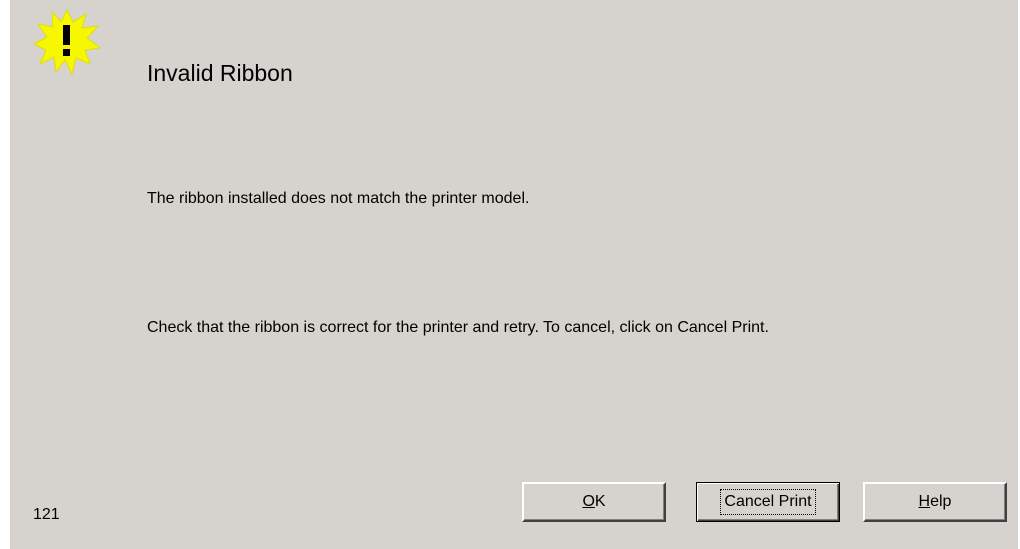  What do you see at coordinates (220, 73) in the screenshot?
I see `dialog-title: Invalid Ribbon` at bounding box center [220, 73].